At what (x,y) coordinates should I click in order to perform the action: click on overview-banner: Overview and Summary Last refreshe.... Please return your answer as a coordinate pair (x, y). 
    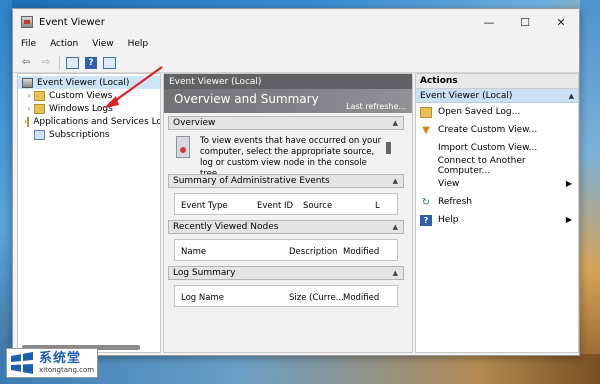
    Looking at the image, I should click on (288, 101).